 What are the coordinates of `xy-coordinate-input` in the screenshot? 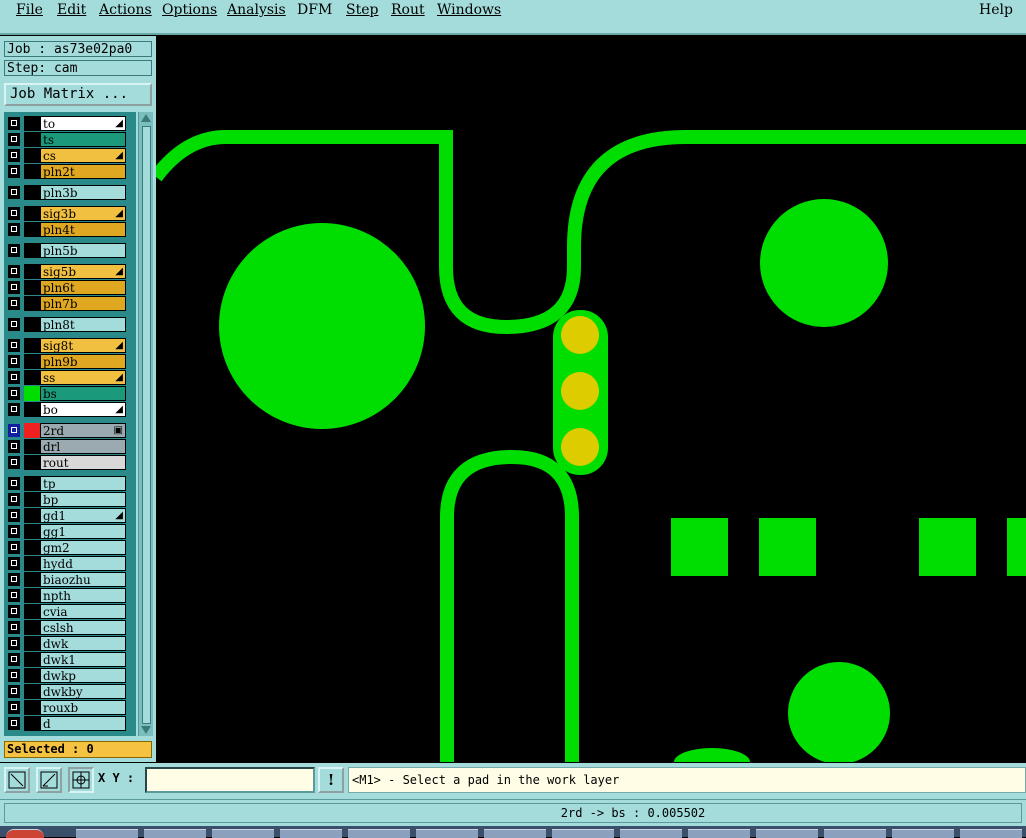 It's located at (230, 780).